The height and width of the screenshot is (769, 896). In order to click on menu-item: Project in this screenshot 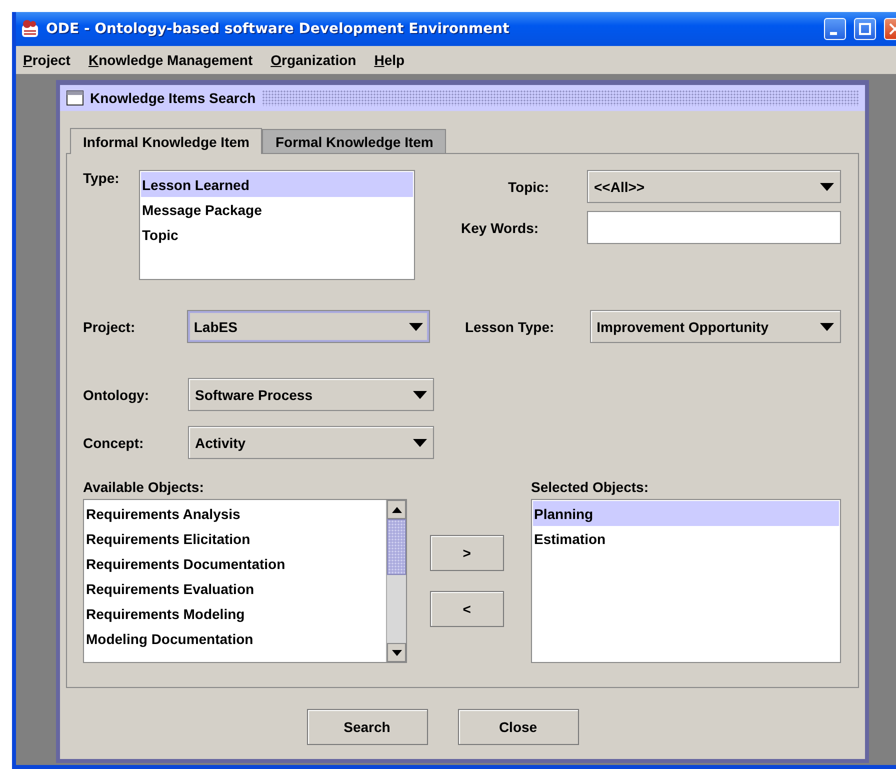, I will do `click(46, 60)`.